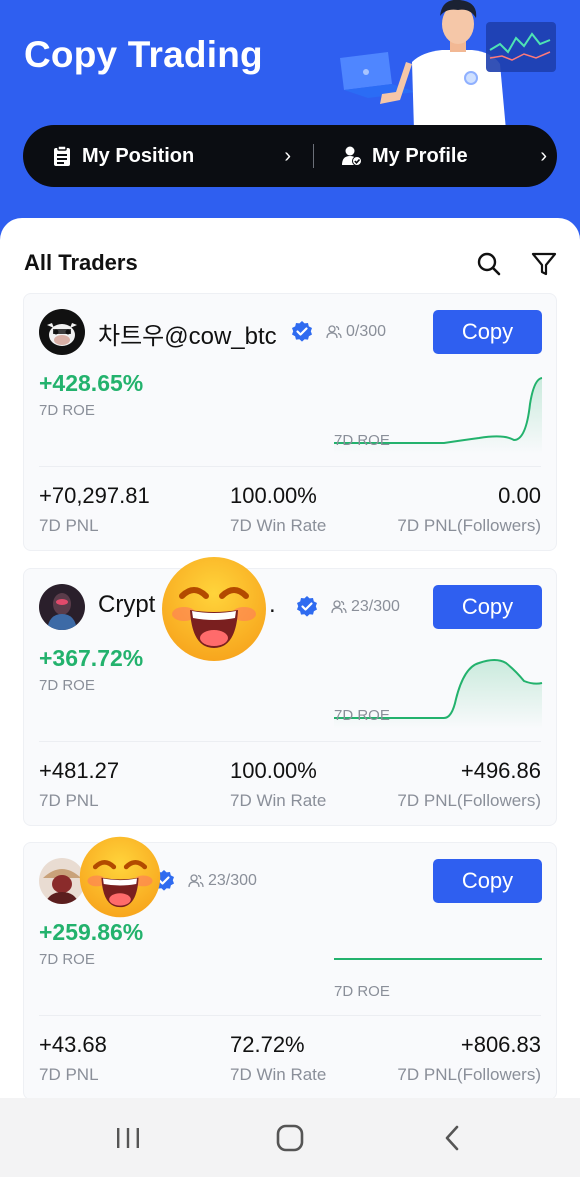 The image size is (580, 1177). I want to click on home-icon, so click(290, 1138).